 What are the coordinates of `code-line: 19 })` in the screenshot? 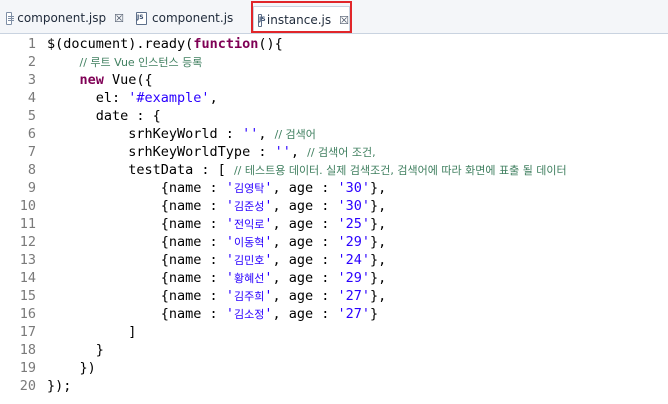 It's located at (334, 368).